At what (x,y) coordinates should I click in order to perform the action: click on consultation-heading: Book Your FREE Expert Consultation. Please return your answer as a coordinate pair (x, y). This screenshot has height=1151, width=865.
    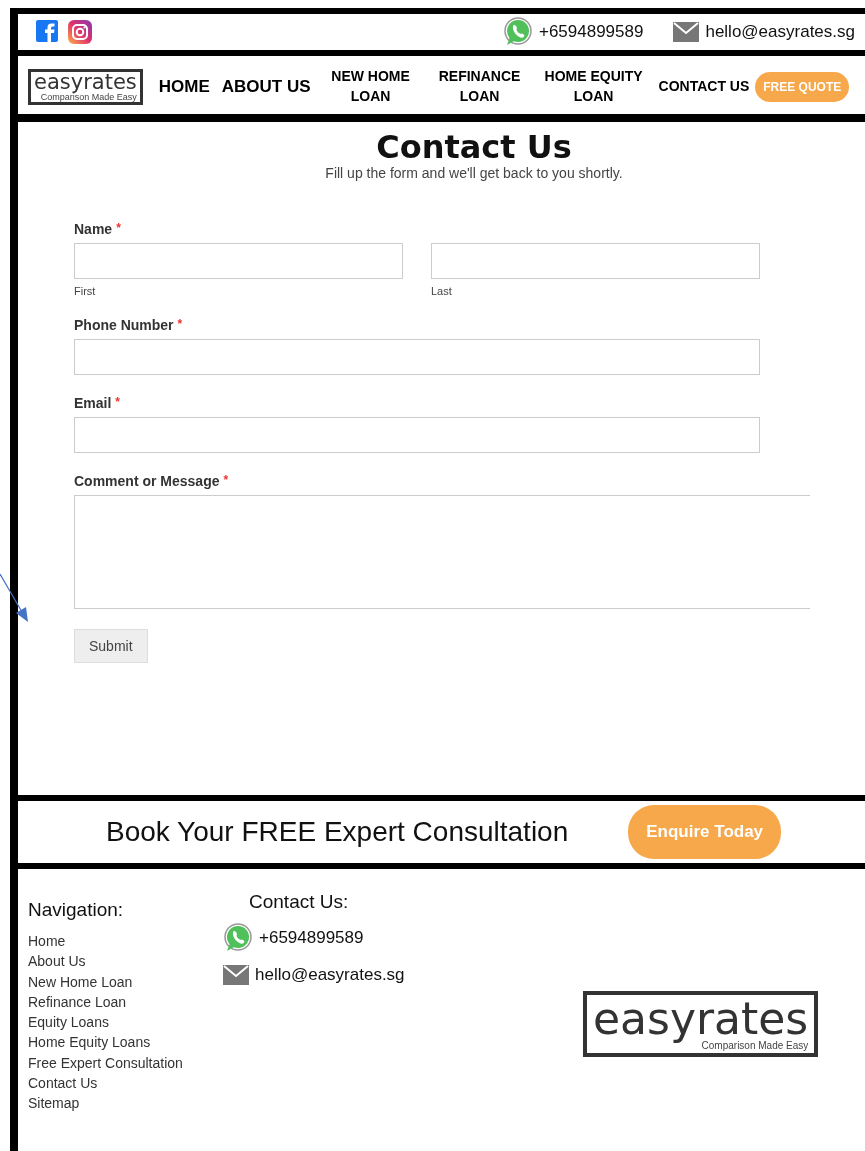
    Looking at the image, I should click on (337, 832).